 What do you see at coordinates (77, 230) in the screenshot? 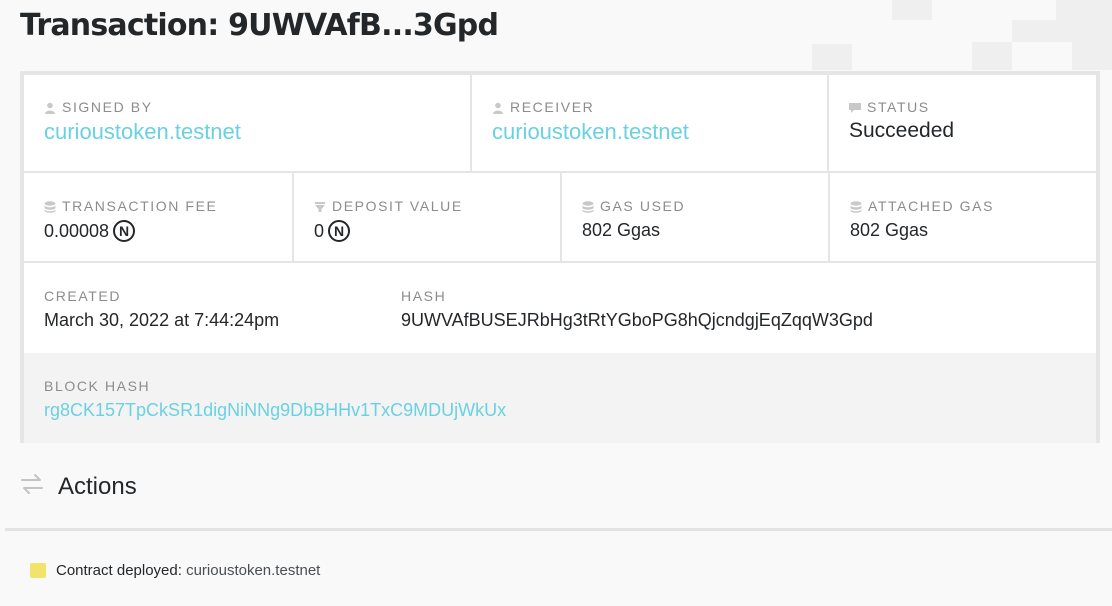
I see `fee-value: 0.00008` at bounding box center [77, 230].